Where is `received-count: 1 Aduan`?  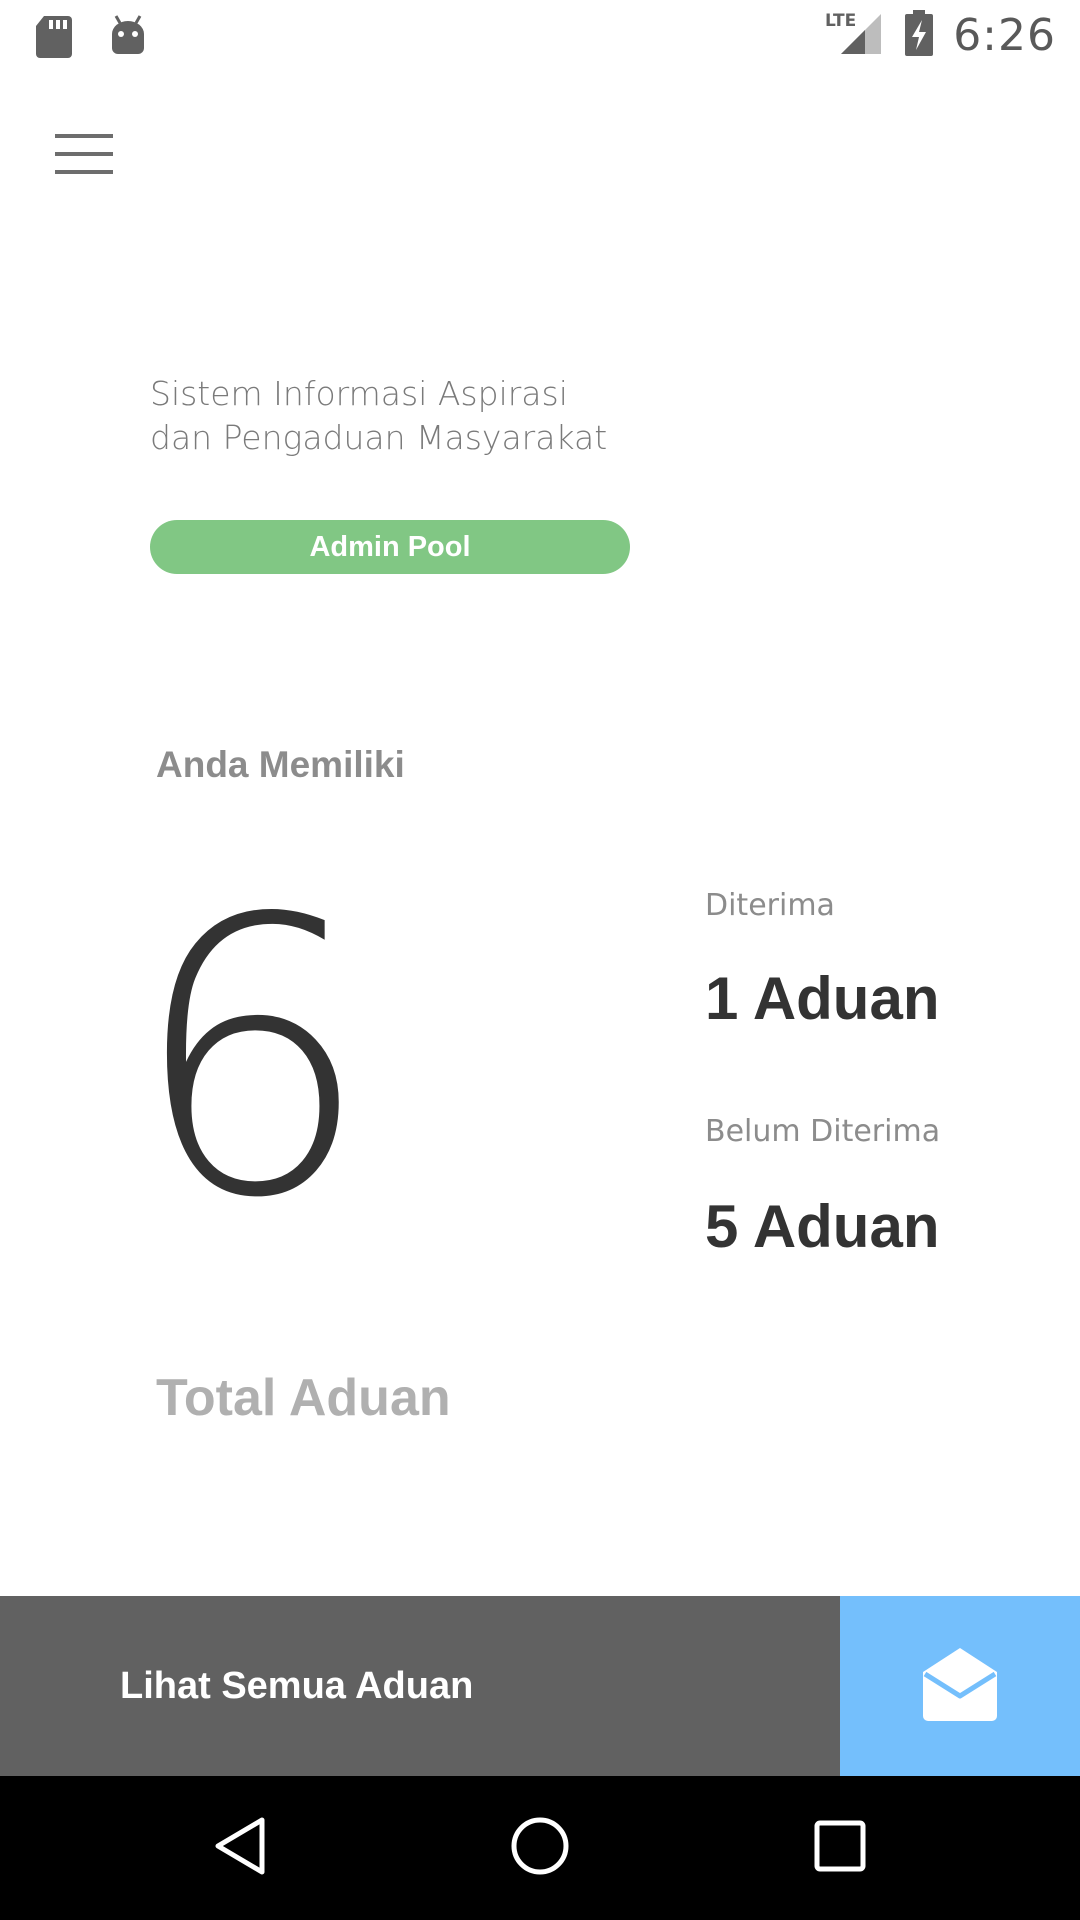
received-count: 1 Aduan is located at coordinates (822, 998).